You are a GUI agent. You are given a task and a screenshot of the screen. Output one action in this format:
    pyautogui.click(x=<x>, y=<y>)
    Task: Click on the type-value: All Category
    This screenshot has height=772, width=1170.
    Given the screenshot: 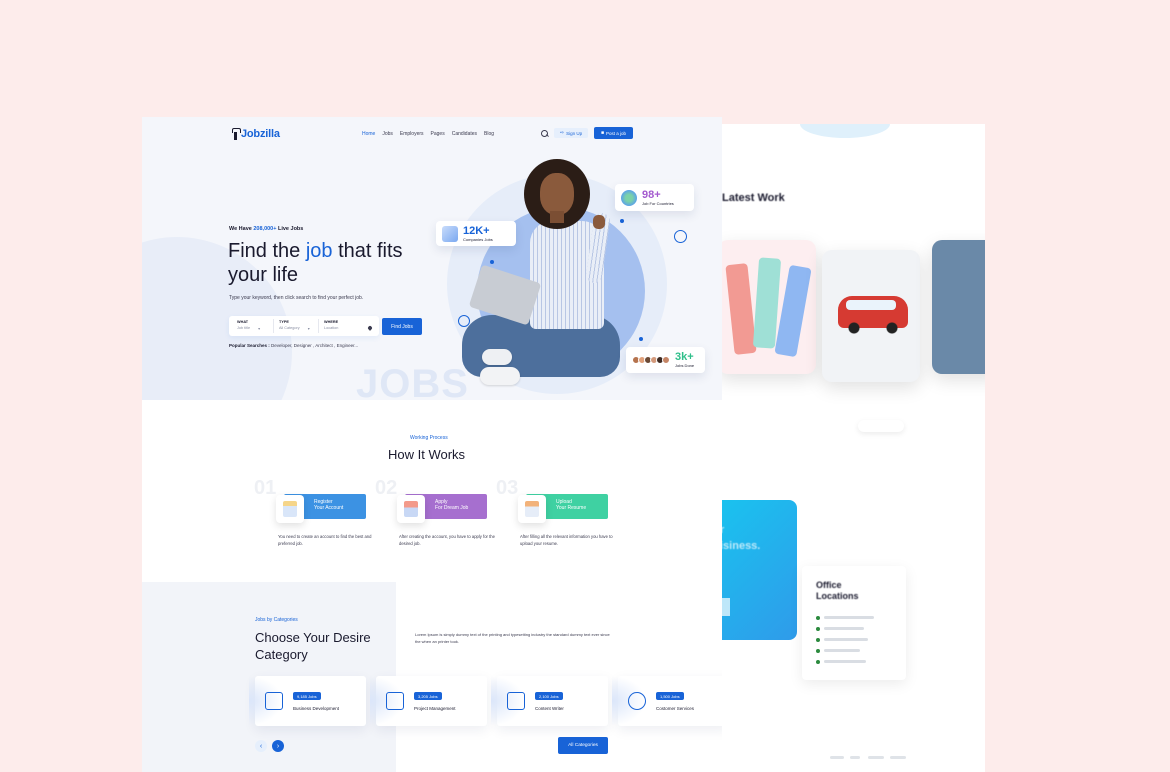 What is the action you would take?
    pyautogui.click(x=289, y=328)
    